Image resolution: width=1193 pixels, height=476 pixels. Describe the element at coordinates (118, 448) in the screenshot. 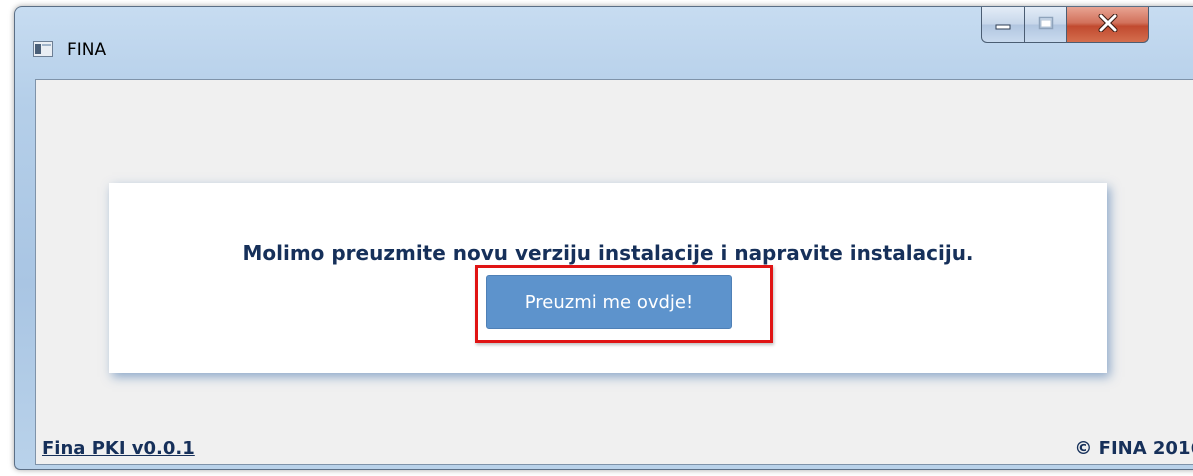

I see `version-link: Fina PKI v0.0.1` at that location.